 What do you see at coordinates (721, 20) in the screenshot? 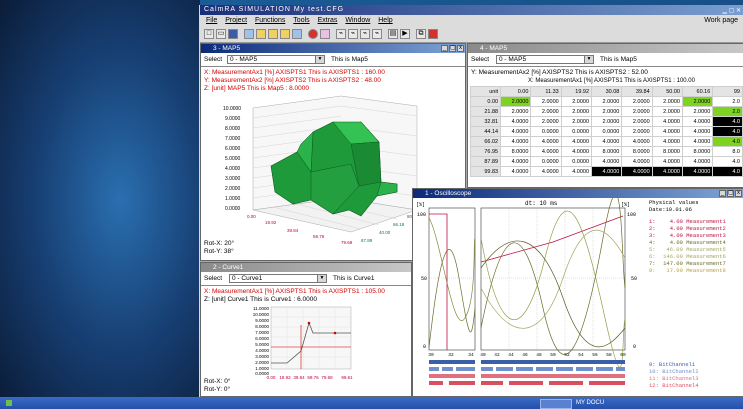
I see `workpage-label: Work page` at bounding box center [721, 20].